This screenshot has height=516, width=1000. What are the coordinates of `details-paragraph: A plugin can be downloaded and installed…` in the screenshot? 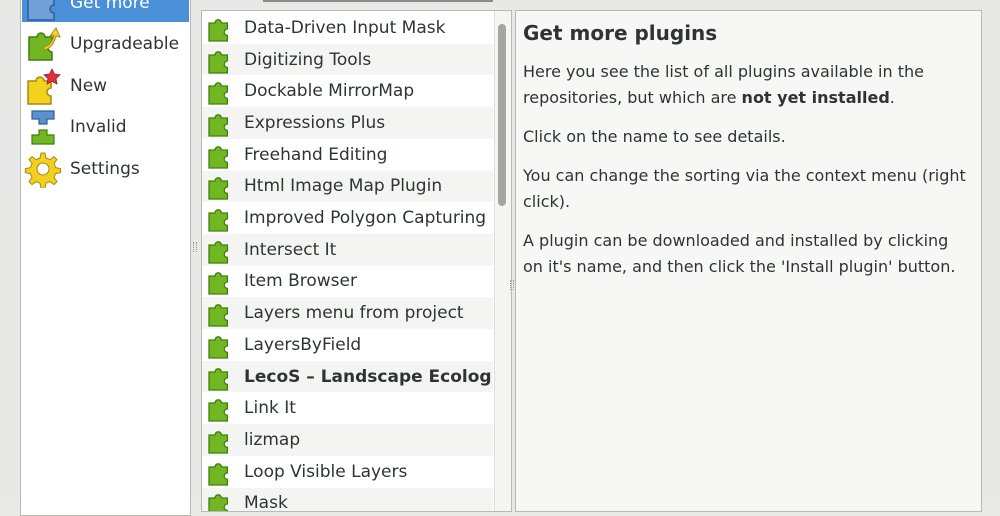 It's located at (739, 253).